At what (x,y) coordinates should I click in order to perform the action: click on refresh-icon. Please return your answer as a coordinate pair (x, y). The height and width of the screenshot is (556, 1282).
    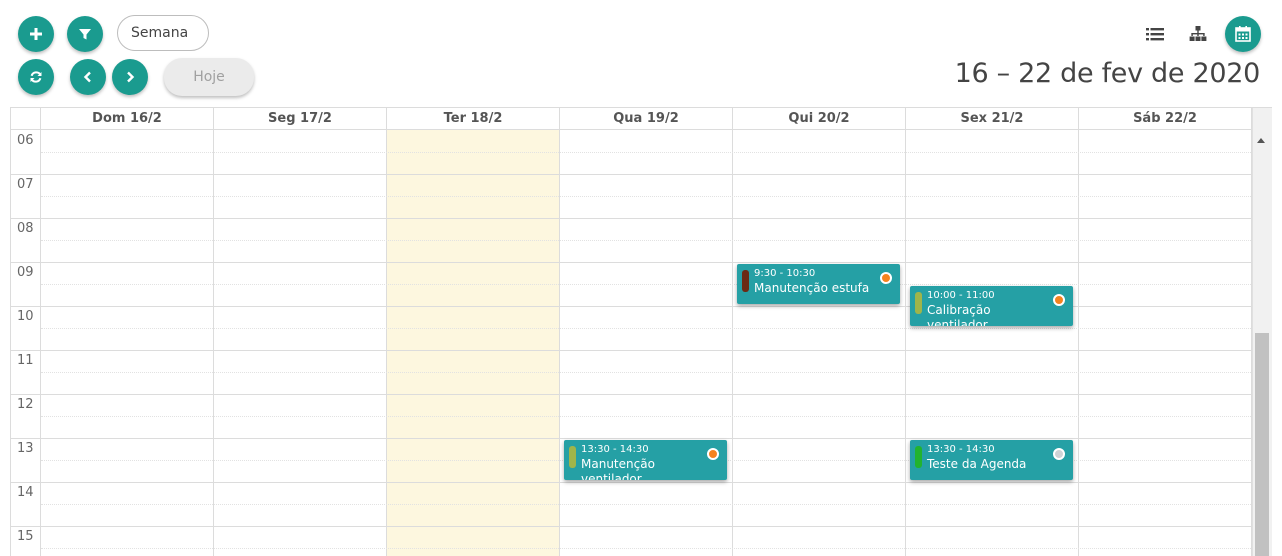
    Looking at the image, I should click on (36, 77).